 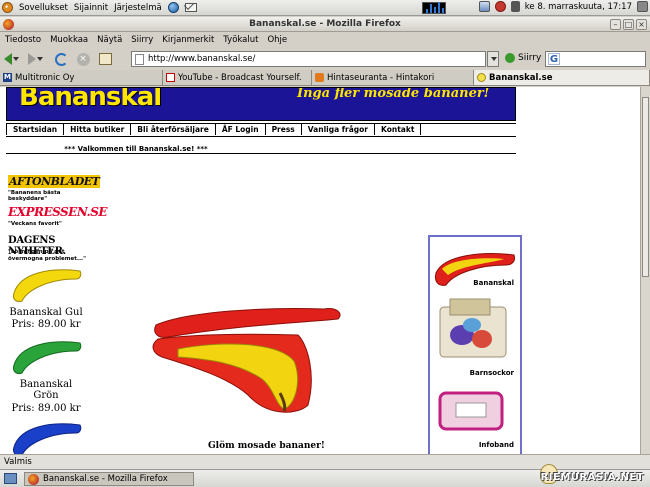 What do you see at coordinates (69, 40) in the screenshot?
I see `menu-edit: Muokkaa` at bounding box center [69, 40].